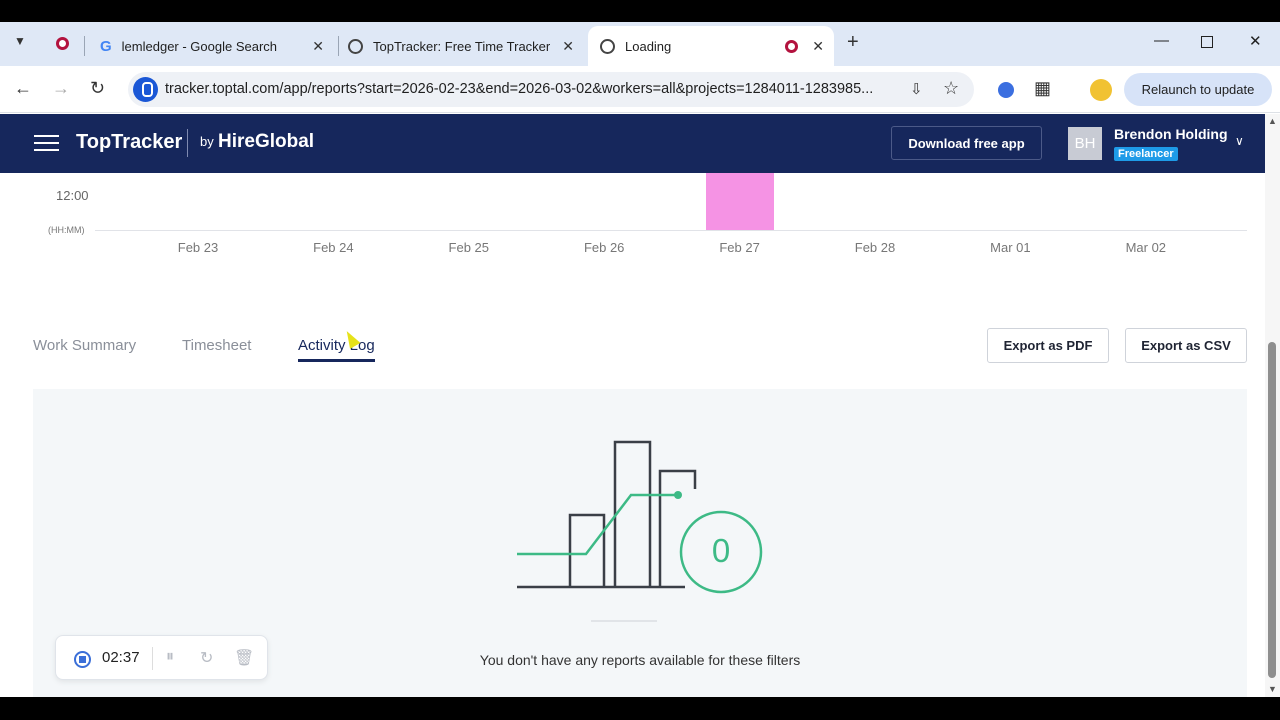 The width and height of the screenshot is (1280, 720). I want to click on x-tick-label: Feb 26, so click(604, 247).